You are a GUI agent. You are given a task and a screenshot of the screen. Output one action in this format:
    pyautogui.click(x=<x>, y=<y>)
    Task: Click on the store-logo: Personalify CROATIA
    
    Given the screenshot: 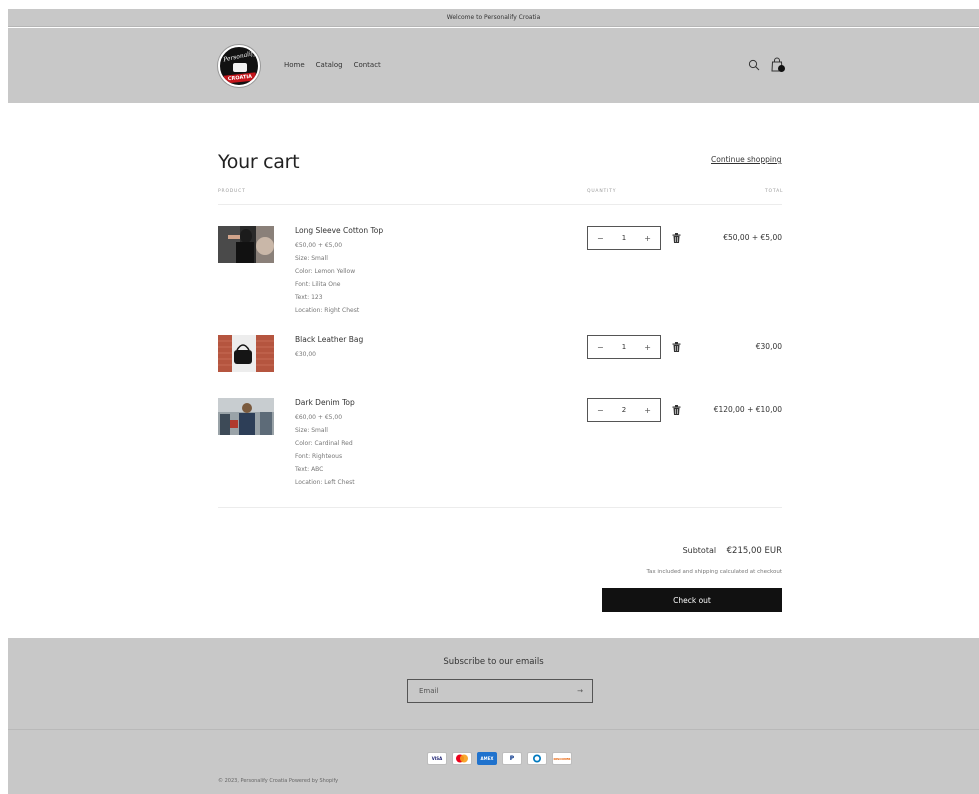 What is the action you would take?
    pyautogui.click(x=239, y=66)
    